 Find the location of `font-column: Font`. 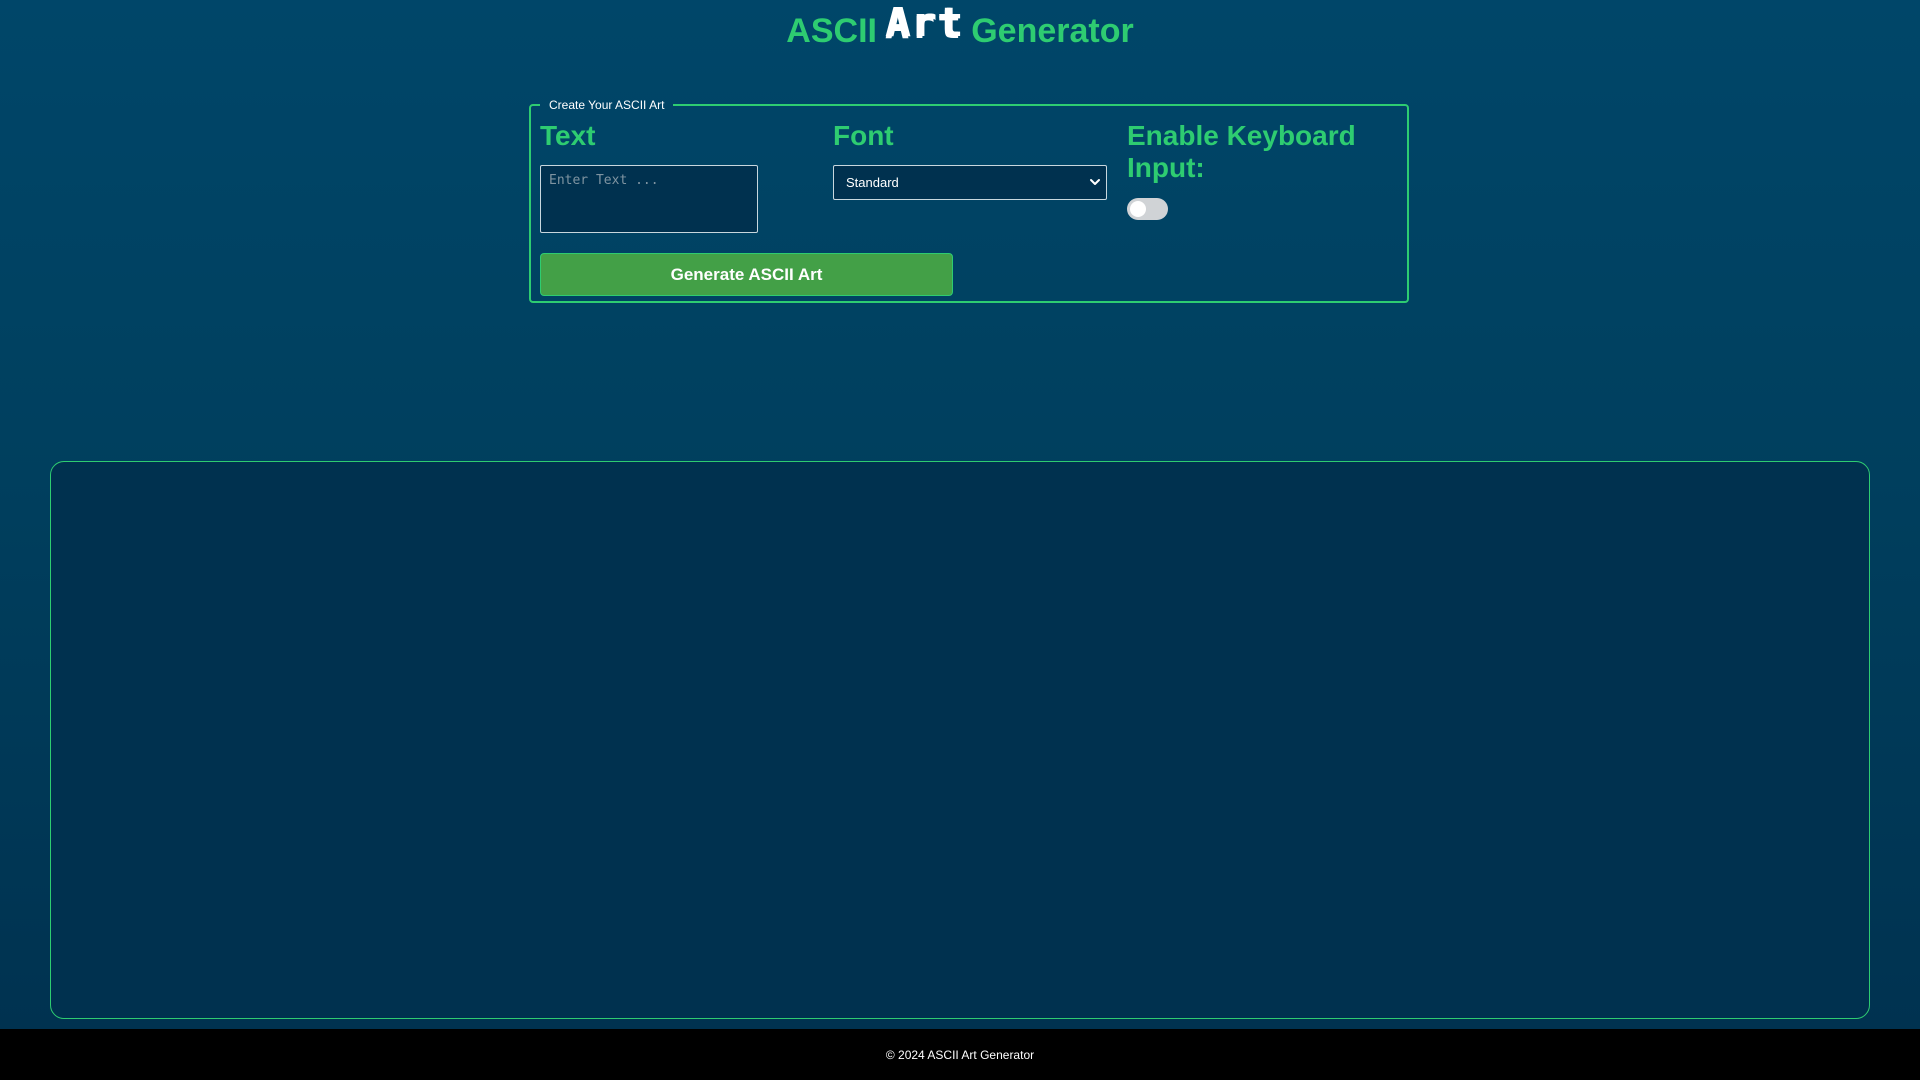

font-column: Font is located at coordinates (863, 136).